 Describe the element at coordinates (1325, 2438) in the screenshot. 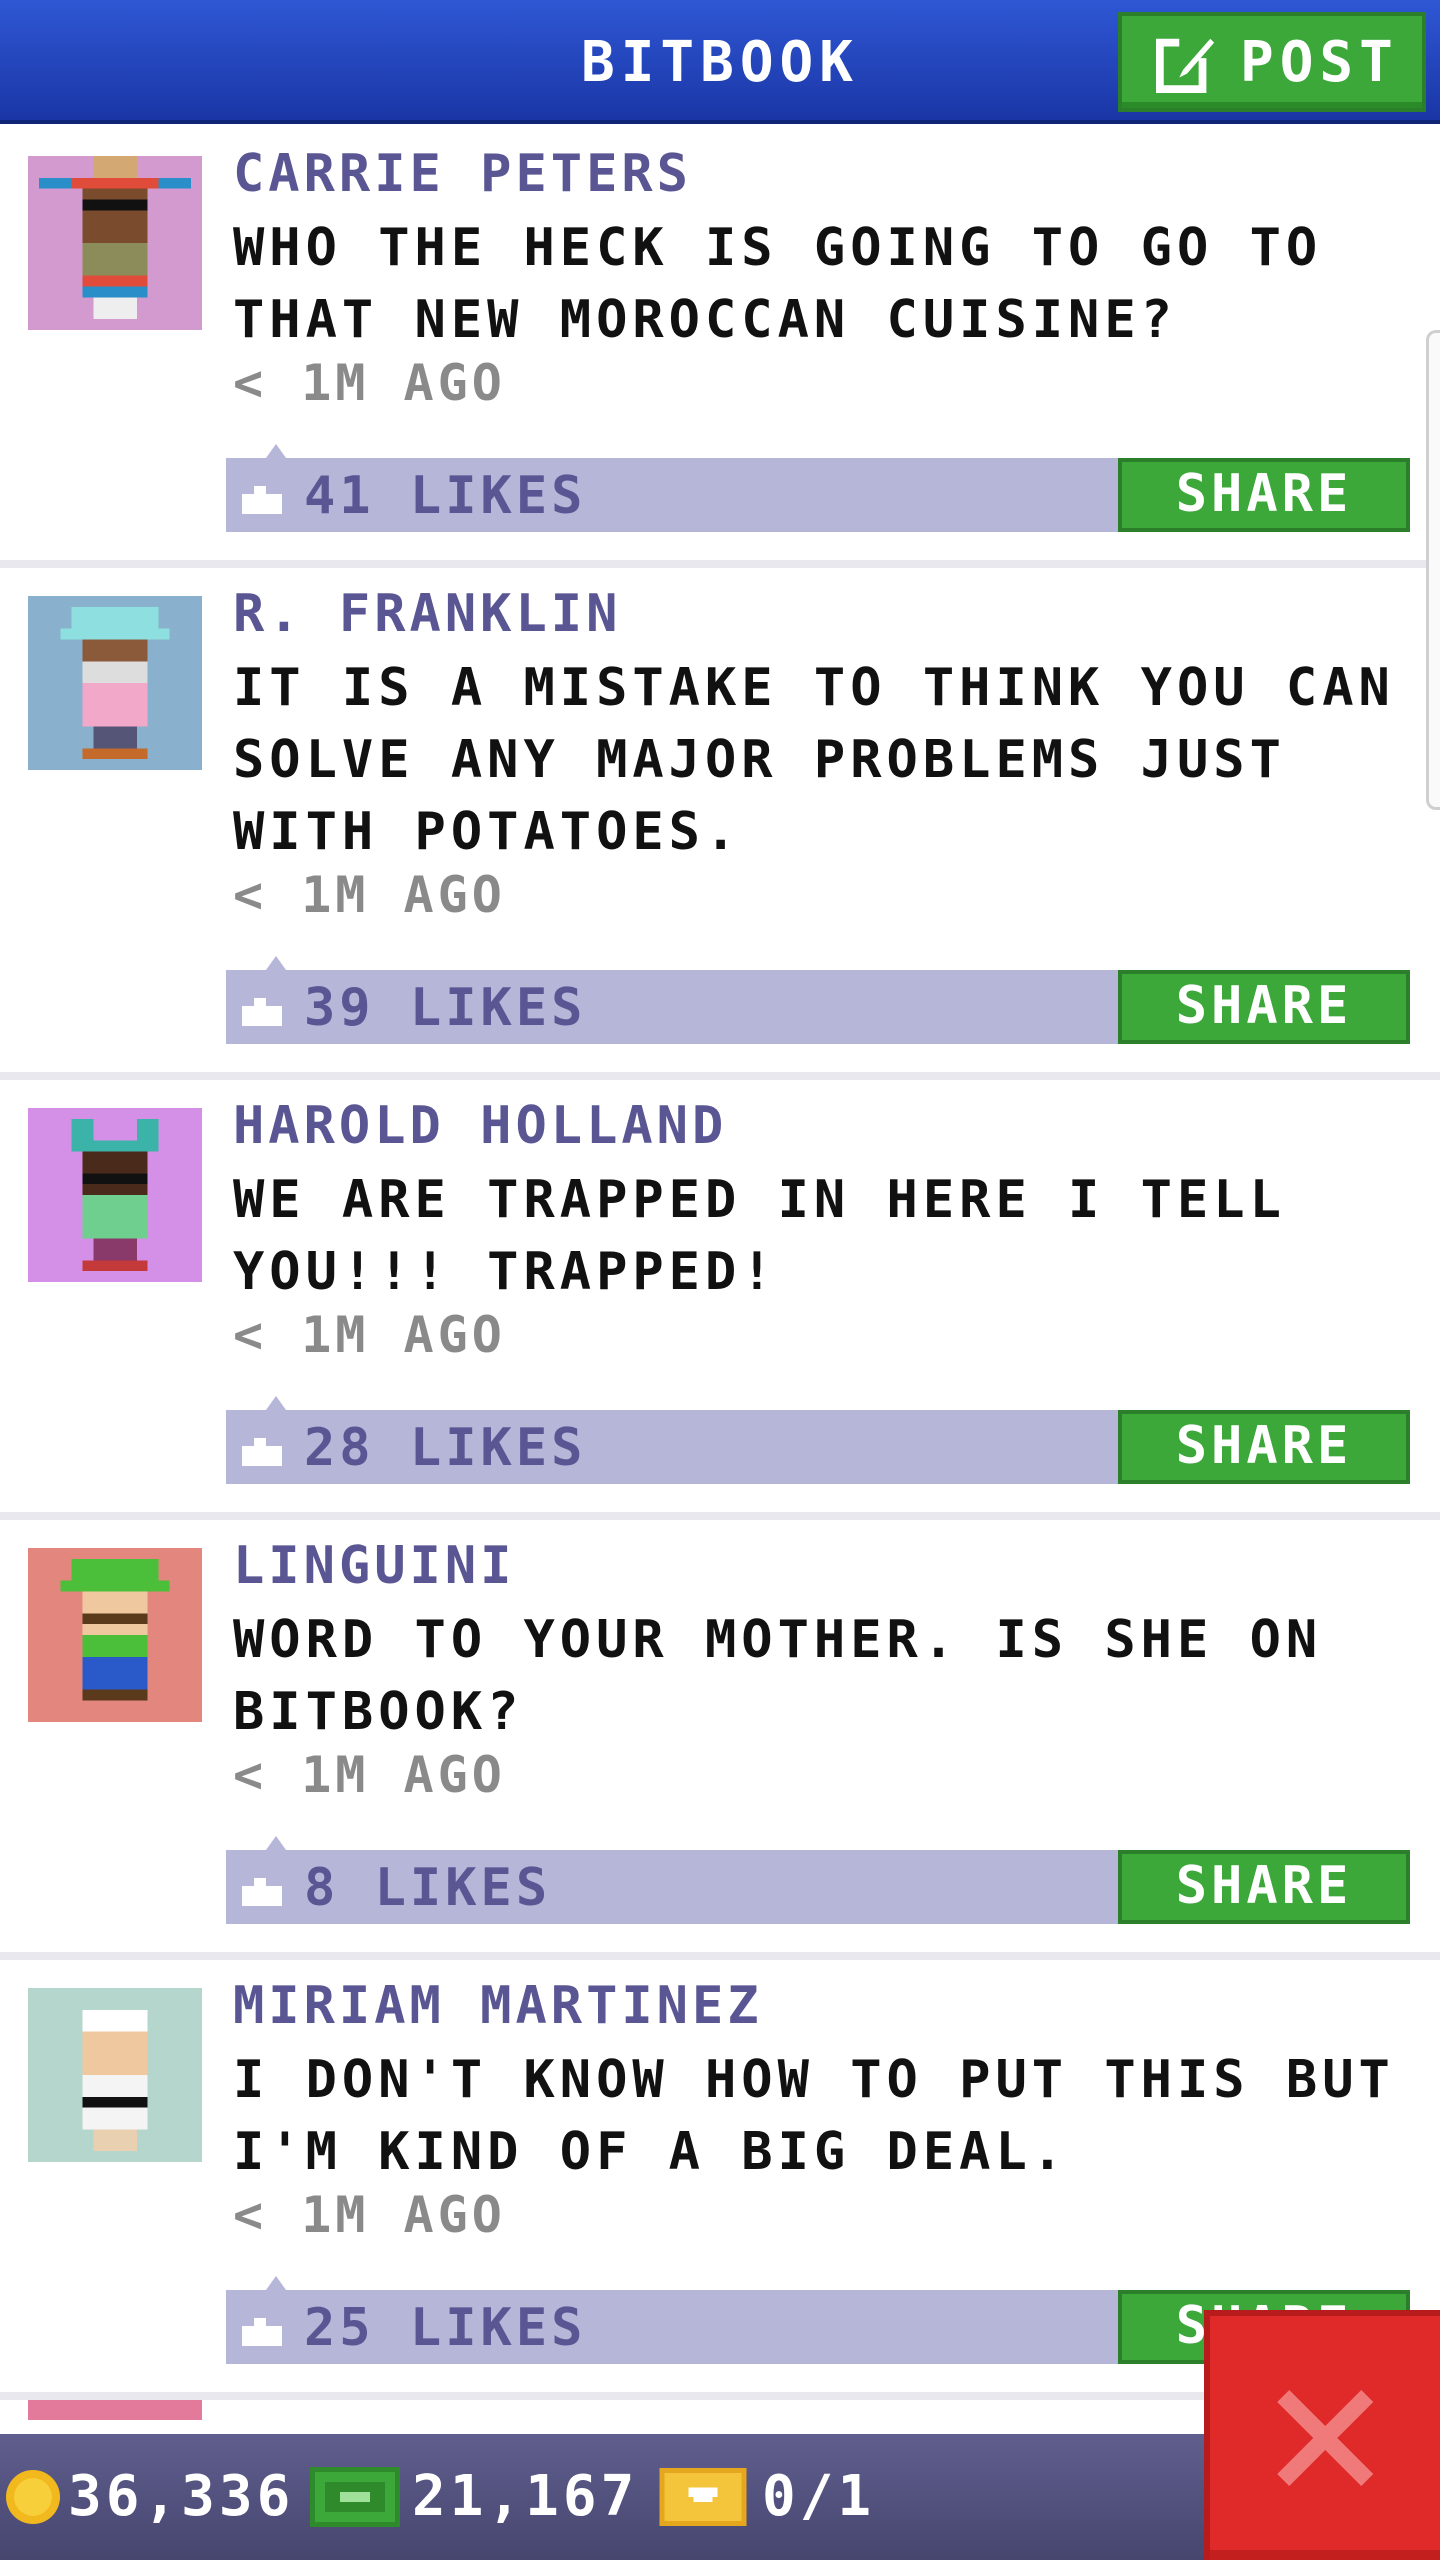

I see `close-icon` at that location.